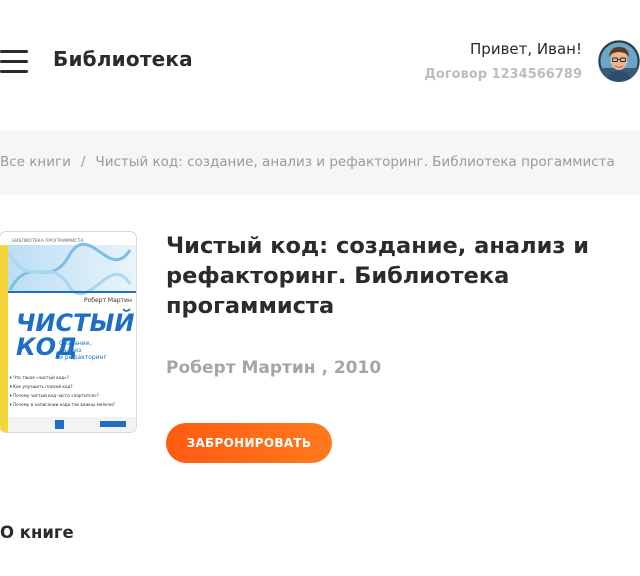 The image size is (640, 576). What do you see at coordinates (37, 532) in the screenshot?
I see `about-book-heading: О книге` at bounding box center [37, 532].